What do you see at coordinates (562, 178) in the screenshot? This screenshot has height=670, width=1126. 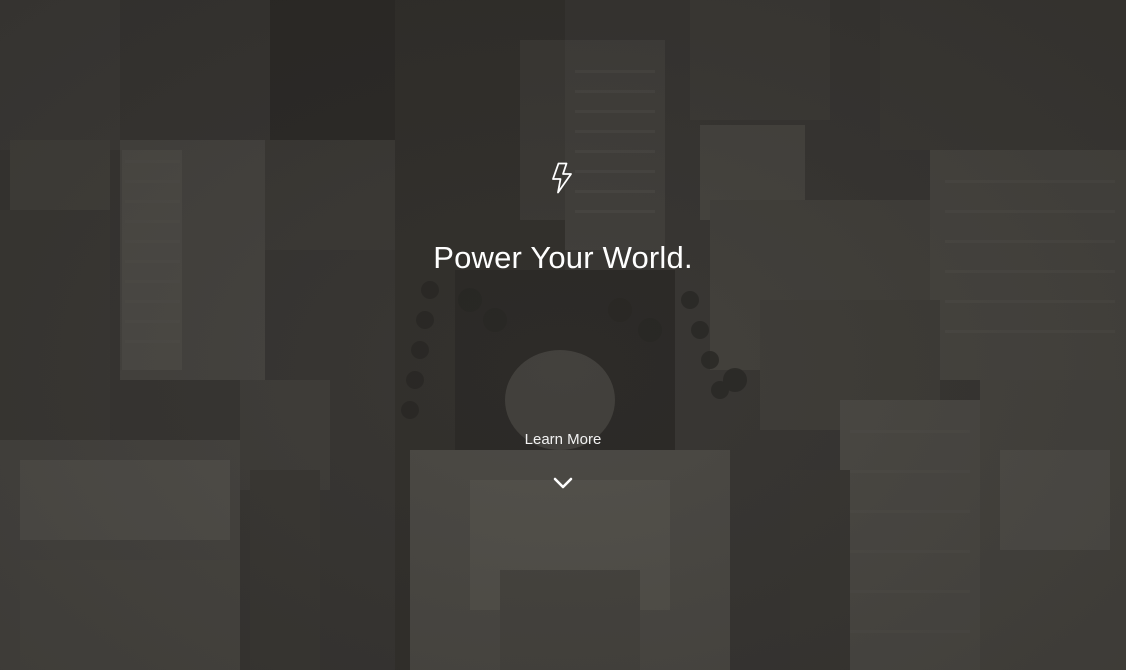 I see `lightning-bolt-icon` at bounding box center [562, 178].